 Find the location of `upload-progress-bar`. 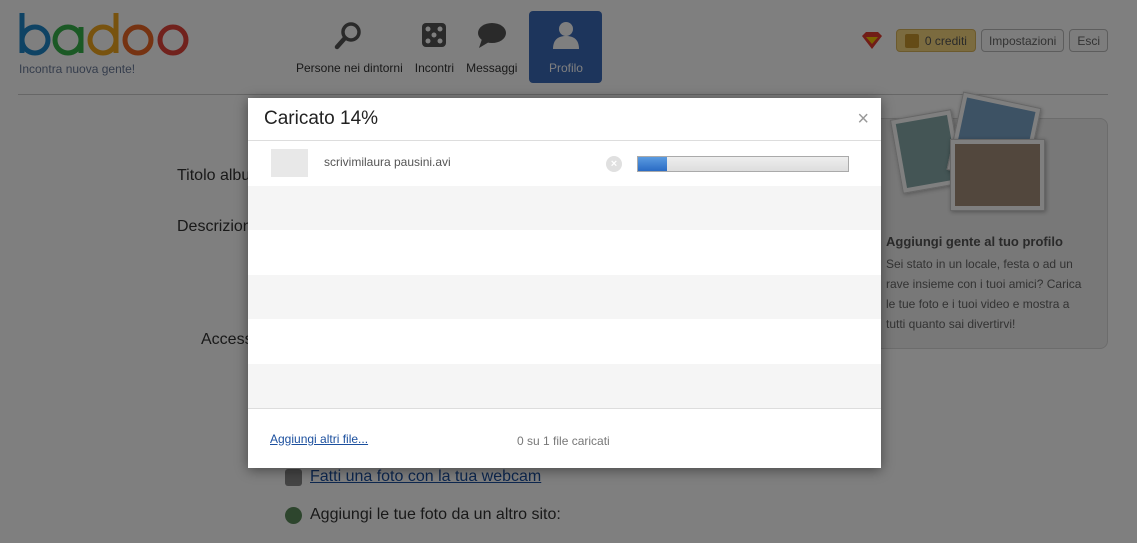

upload-progress-bar is located at coordinates (743, 164).